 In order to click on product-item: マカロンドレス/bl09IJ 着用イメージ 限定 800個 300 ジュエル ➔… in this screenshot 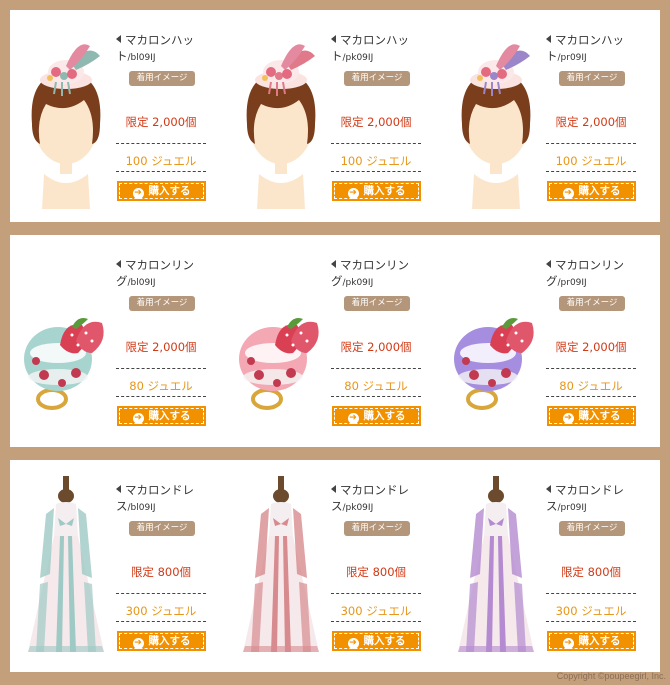, I will do `click(117, 566)`.